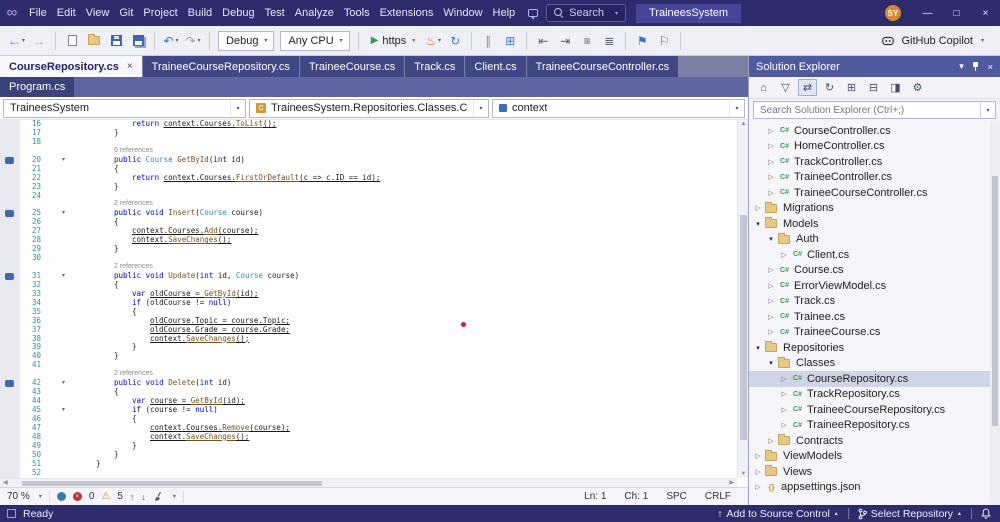 The width and height of the screenshot is (1000, 522). What do you see at coordinates (874, 379) in the screenshot?
I see `tree-item-courserepository-cs: ▷ C# CourseRepository.cs` at bounding box center [874, 379].